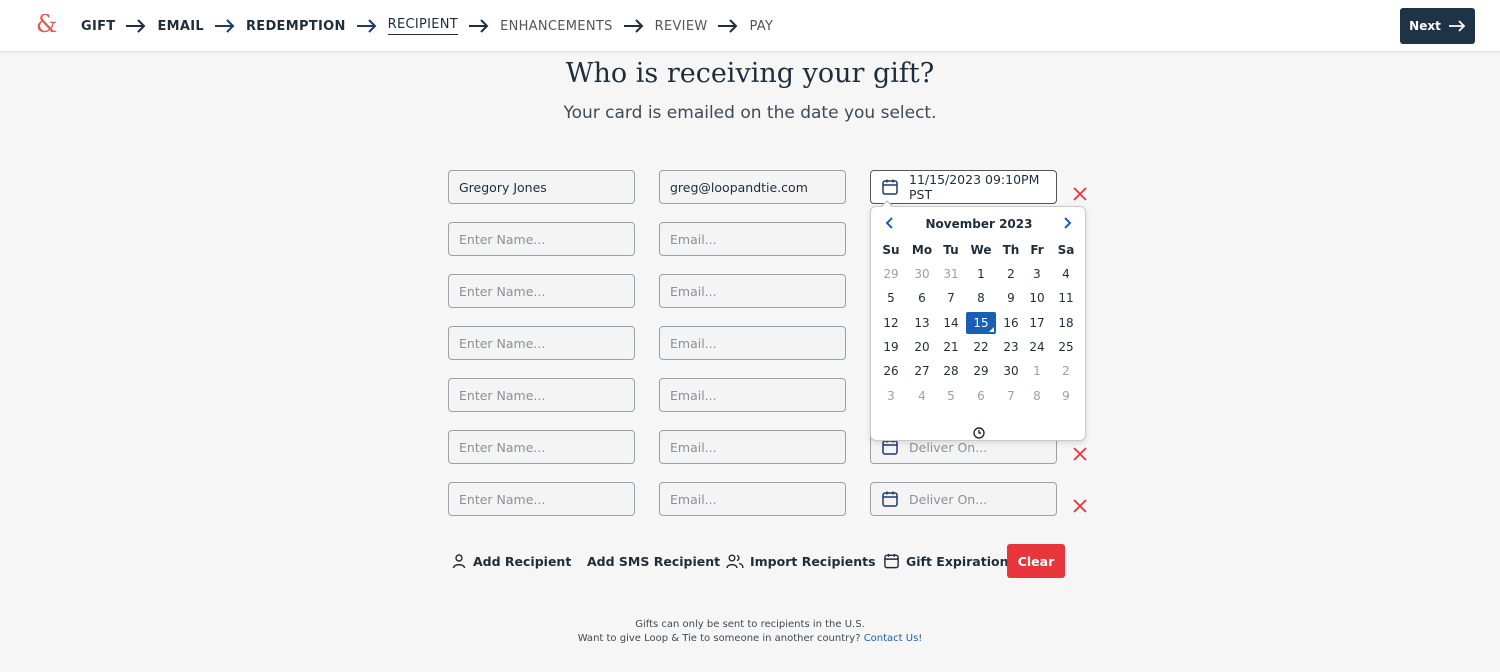 This screenshot has width=1500, height=672. What do you see at coordinates (951, 274) in the screenshot?
I see `calendar-day: 31` at bounding box center [951, 274].